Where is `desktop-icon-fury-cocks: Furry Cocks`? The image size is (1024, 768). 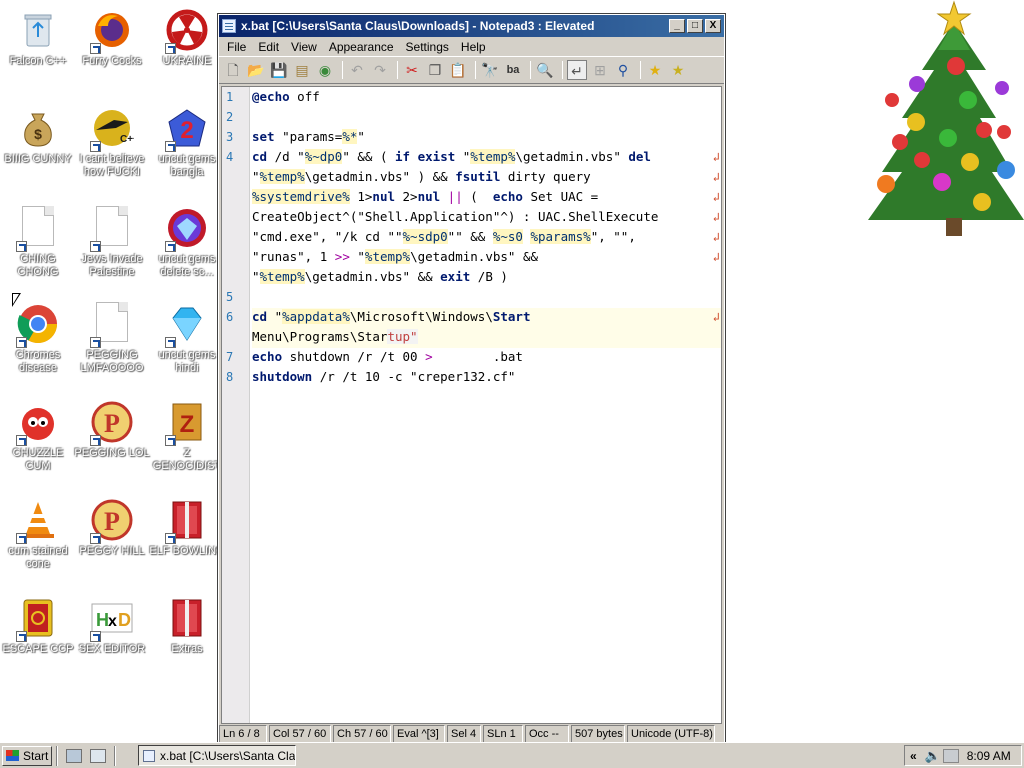 desktop-icon-fury-cocks: Furry Cocks is located at coordinates (112, 38).